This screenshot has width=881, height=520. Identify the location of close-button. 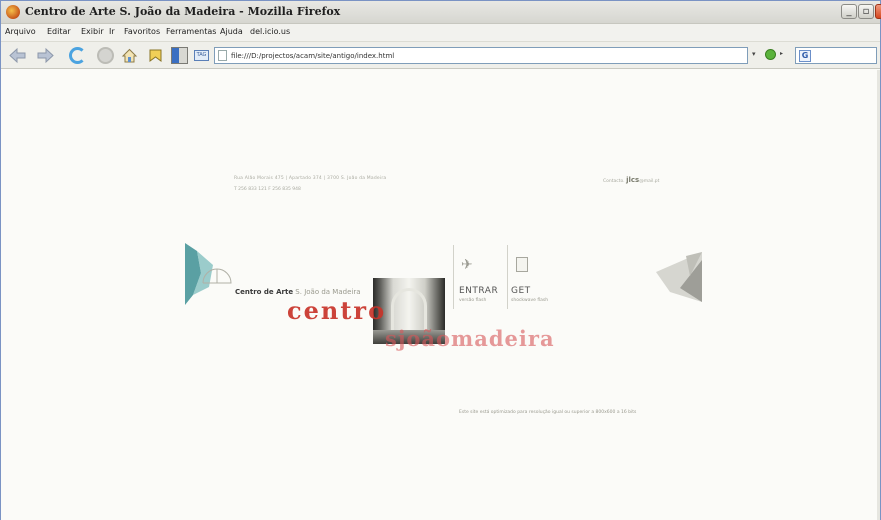
(878, 11).